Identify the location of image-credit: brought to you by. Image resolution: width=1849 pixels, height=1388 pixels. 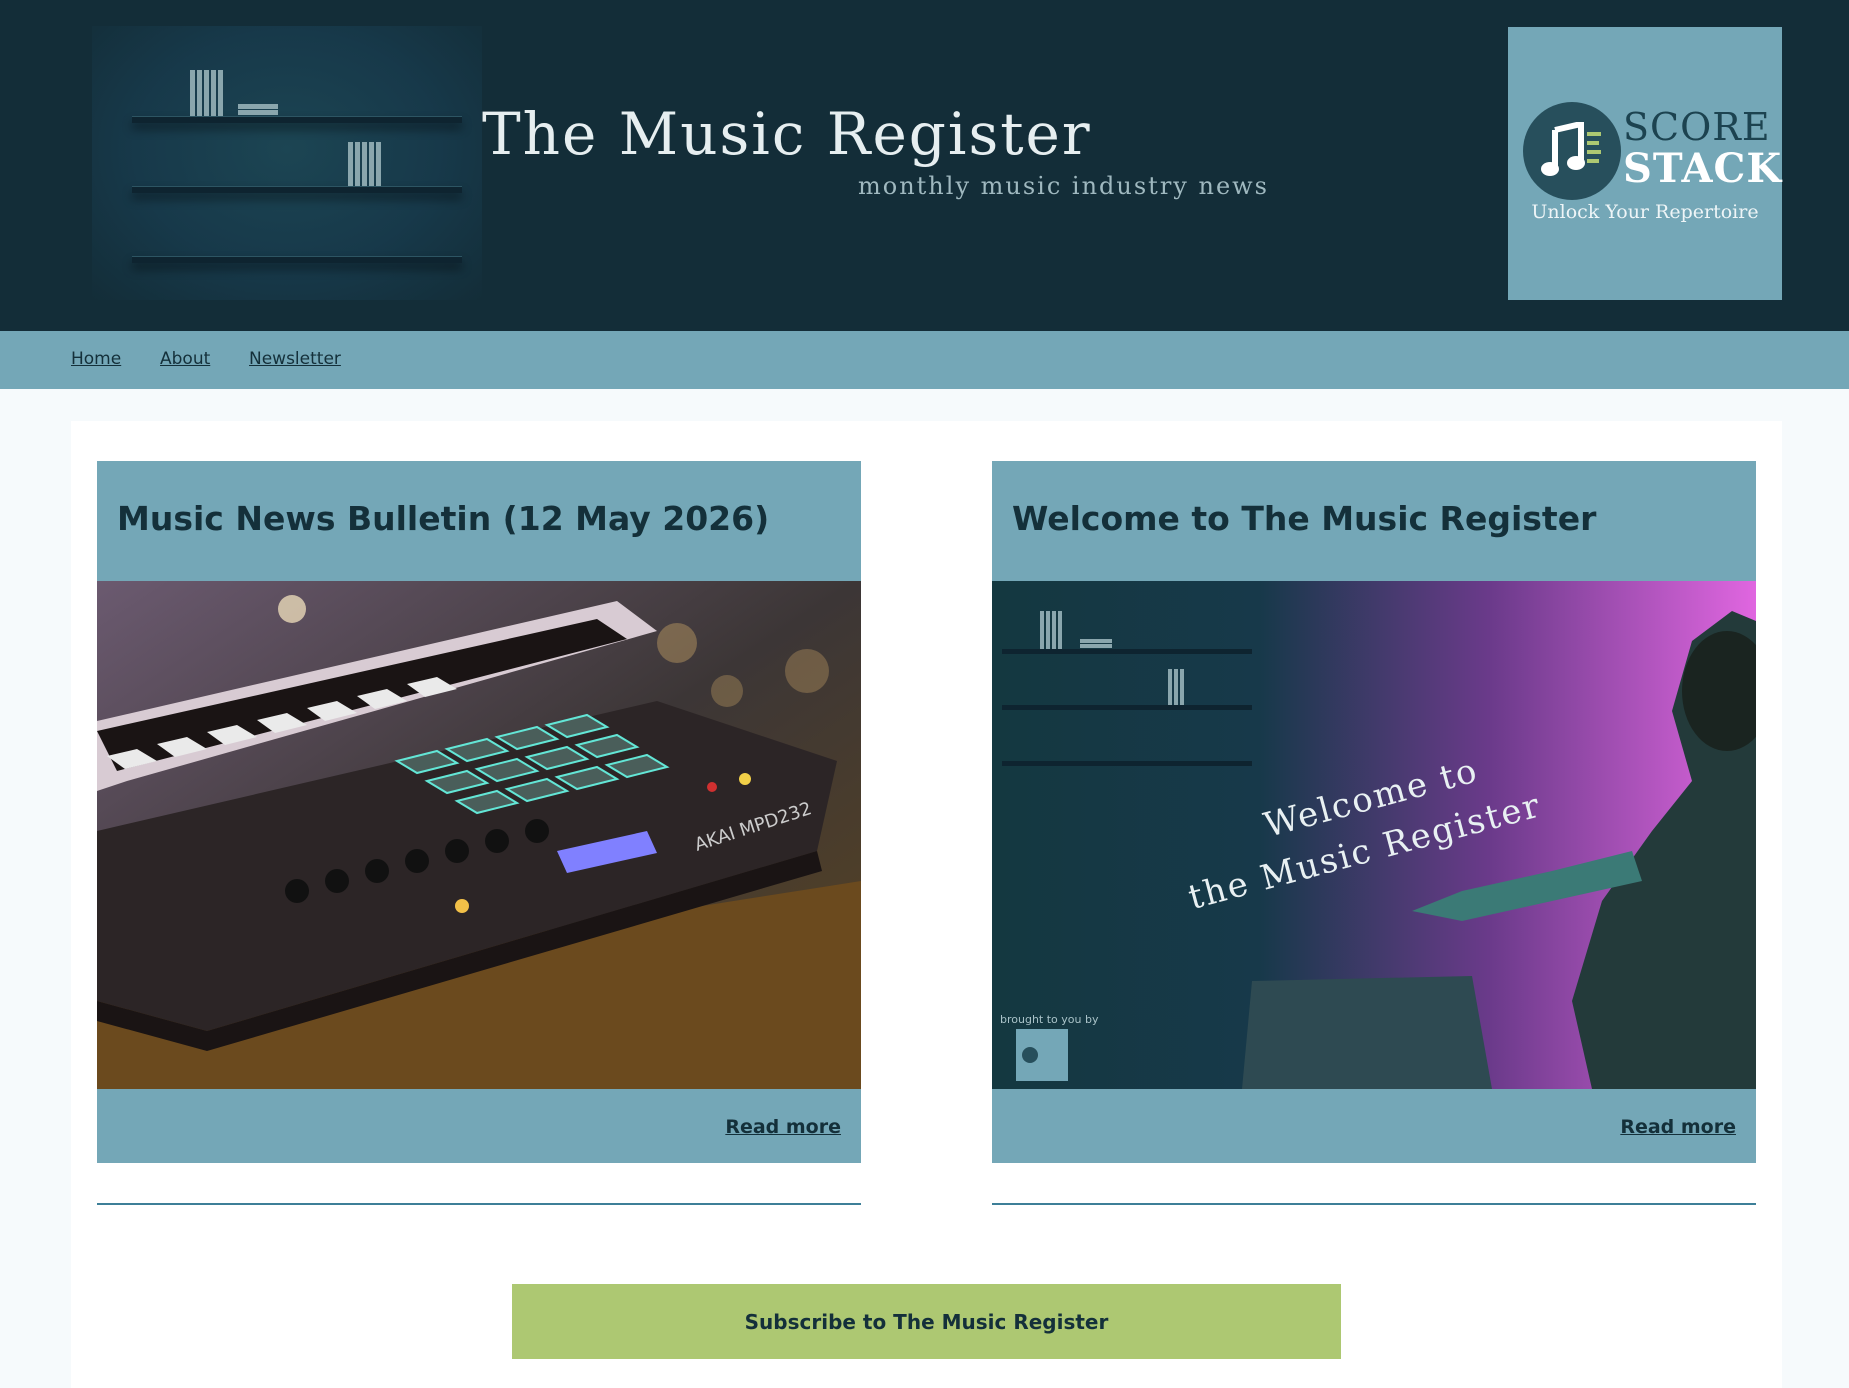
(1049, 1019).